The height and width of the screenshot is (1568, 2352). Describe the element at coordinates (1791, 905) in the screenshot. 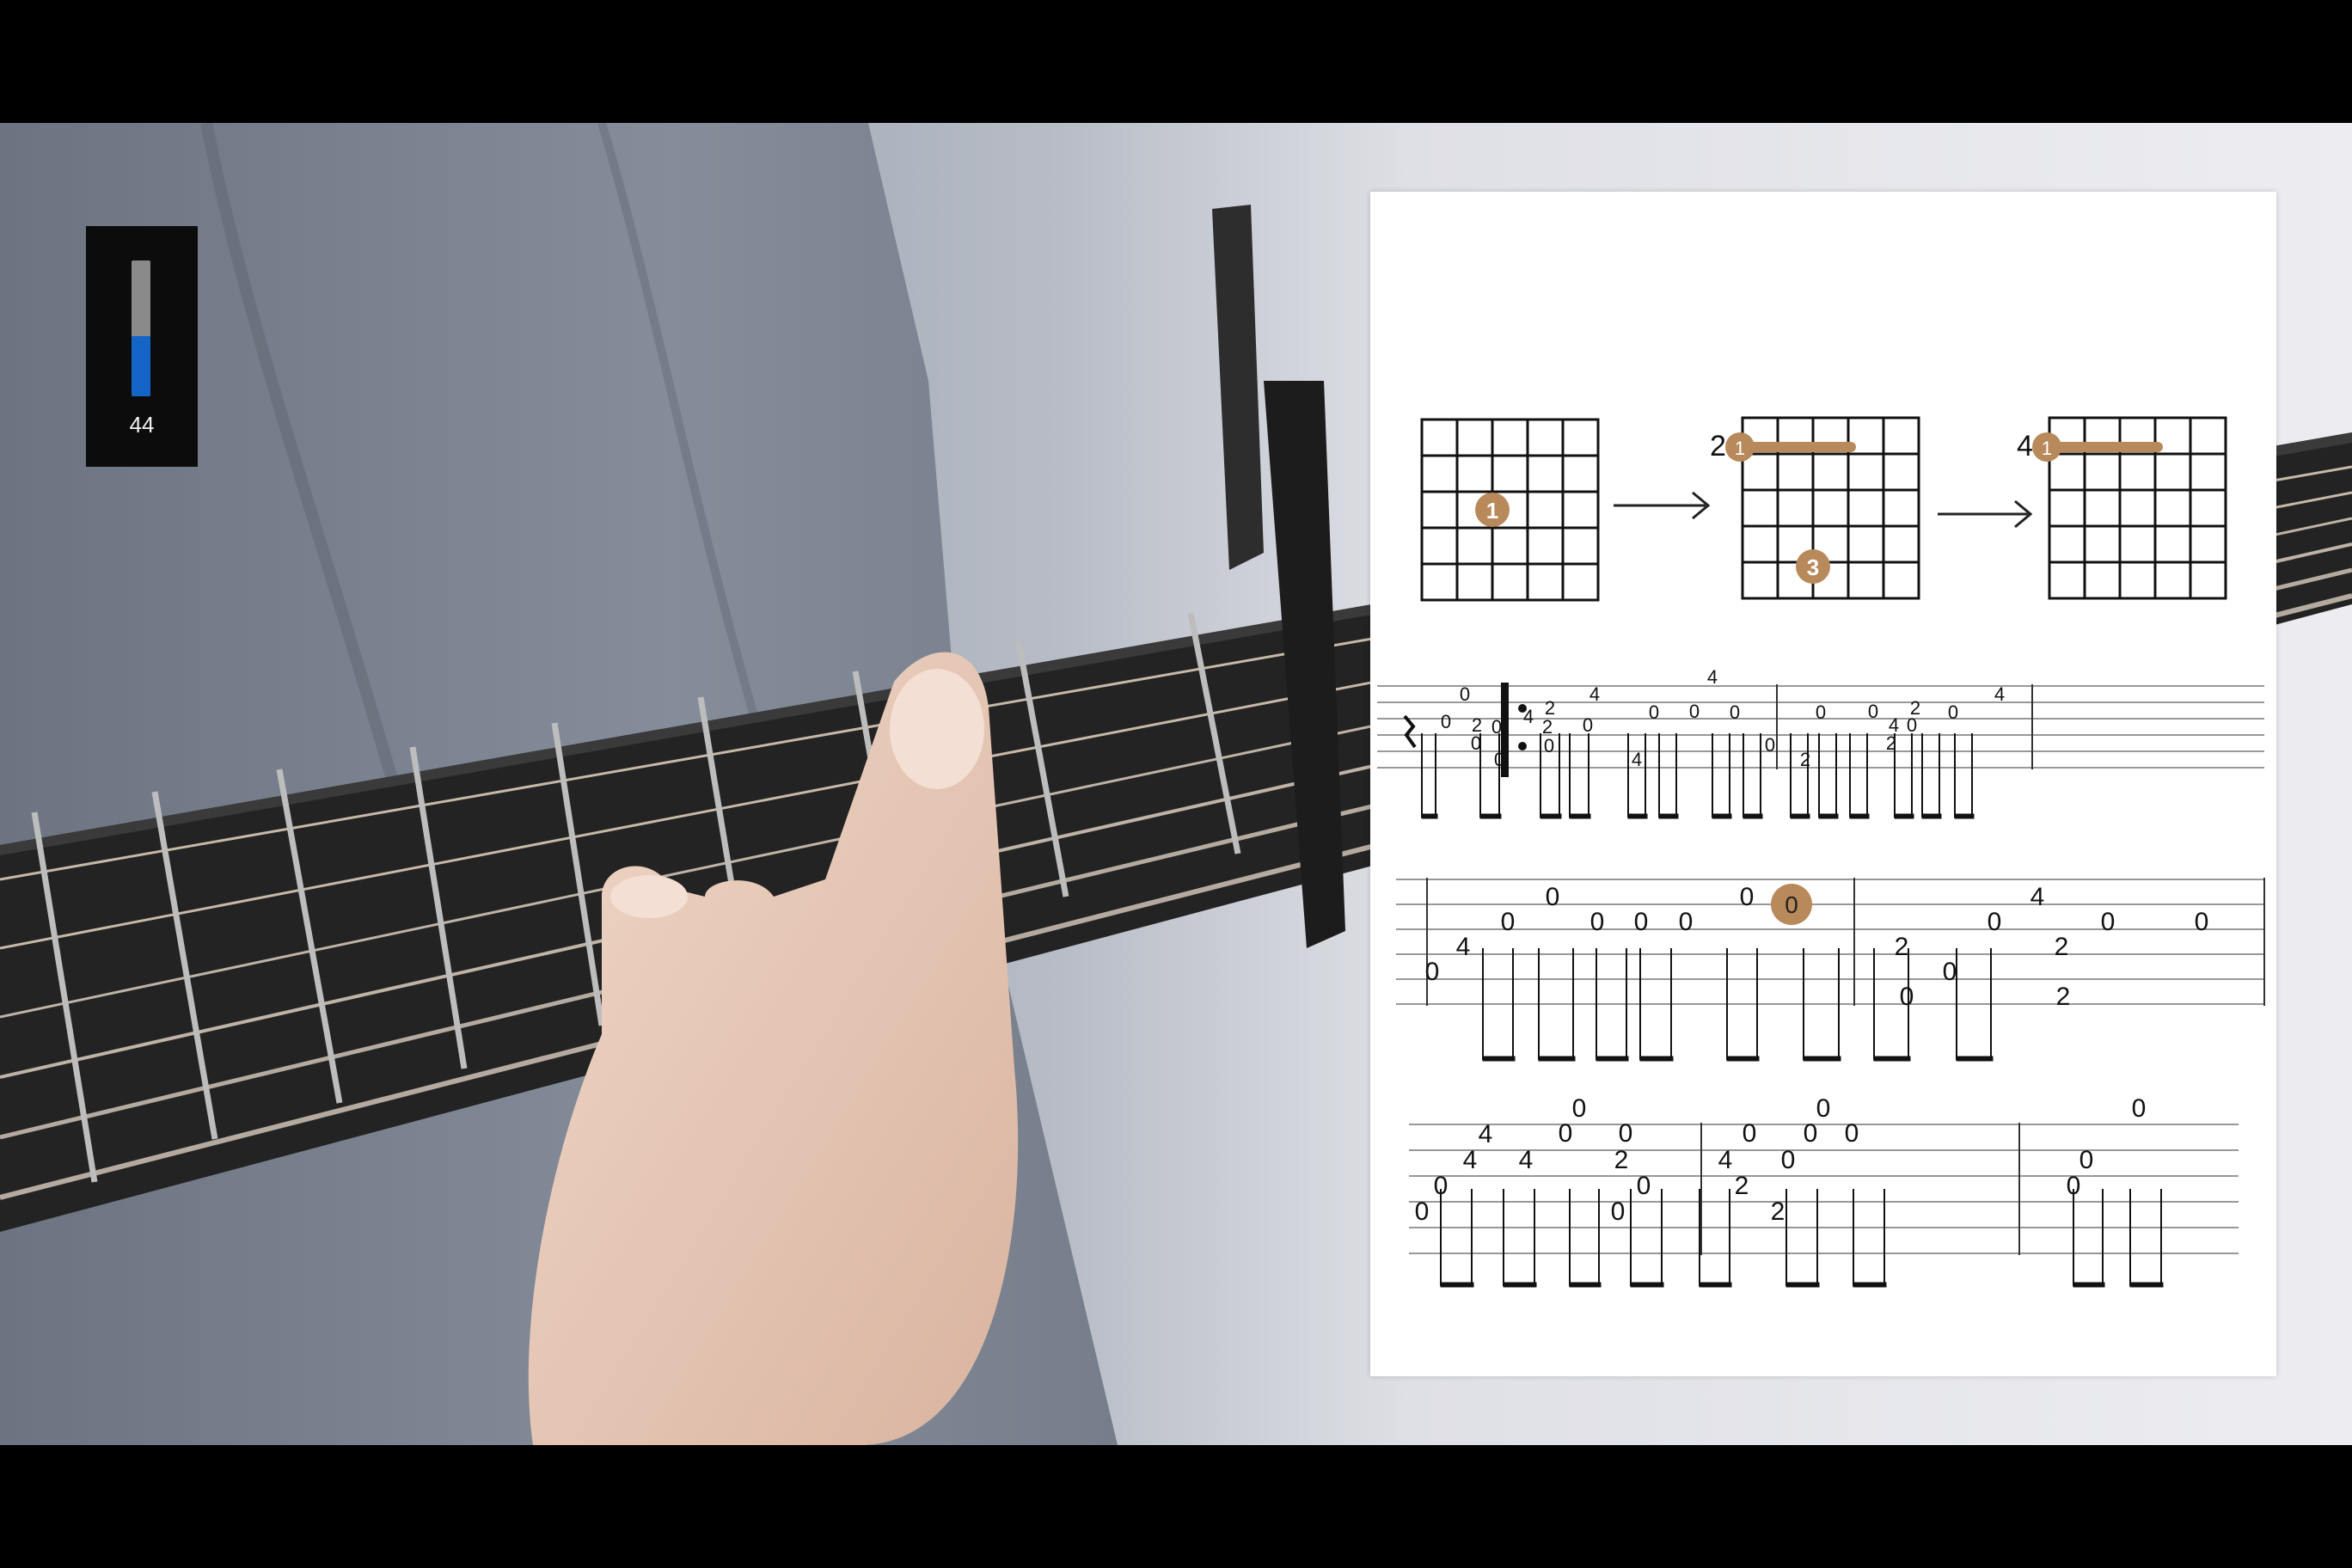

I see `highlighted-note: 0` at that location.